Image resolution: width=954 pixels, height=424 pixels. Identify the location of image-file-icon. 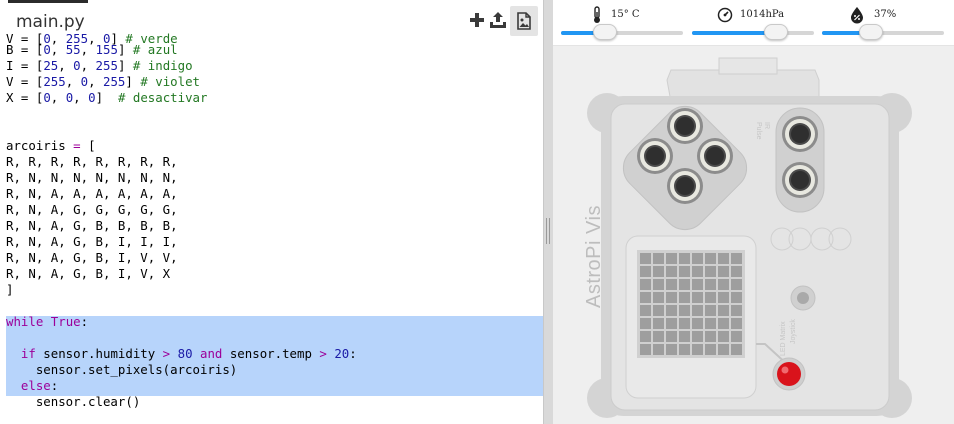
(524, 21).